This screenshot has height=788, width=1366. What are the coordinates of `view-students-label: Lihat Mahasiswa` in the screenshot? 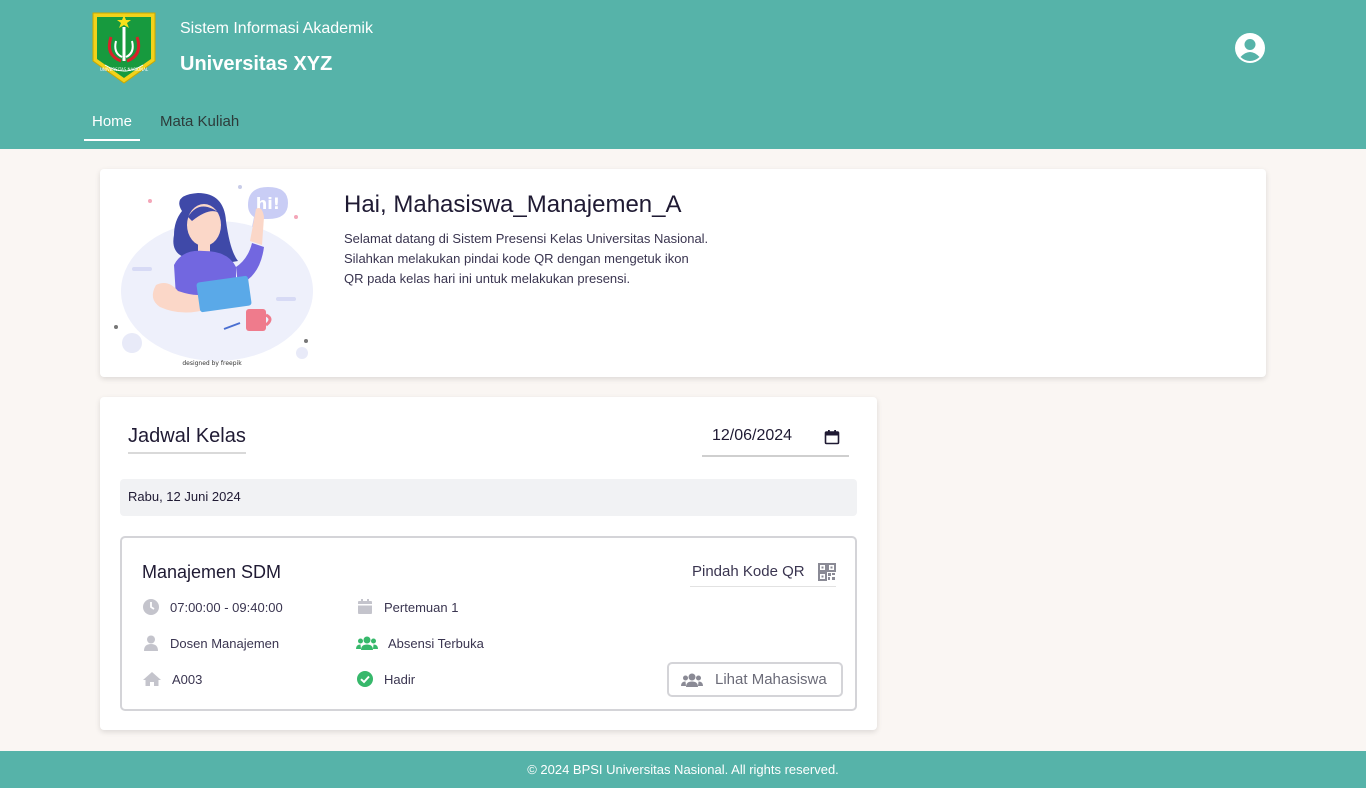 It's located at (771, 679).